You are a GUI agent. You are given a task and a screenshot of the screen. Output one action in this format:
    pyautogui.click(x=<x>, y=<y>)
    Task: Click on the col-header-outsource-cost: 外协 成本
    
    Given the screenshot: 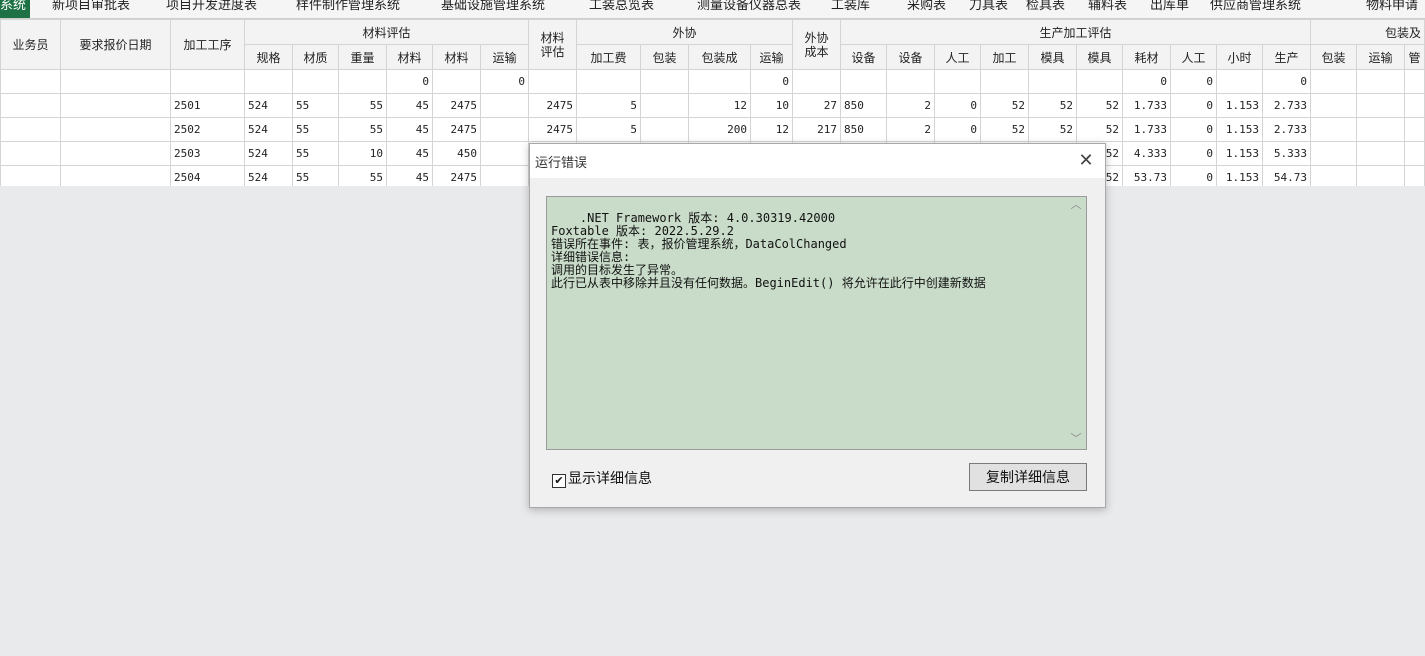 What is the action you would take?
    pyautogui.click(x=816, y=44)
    